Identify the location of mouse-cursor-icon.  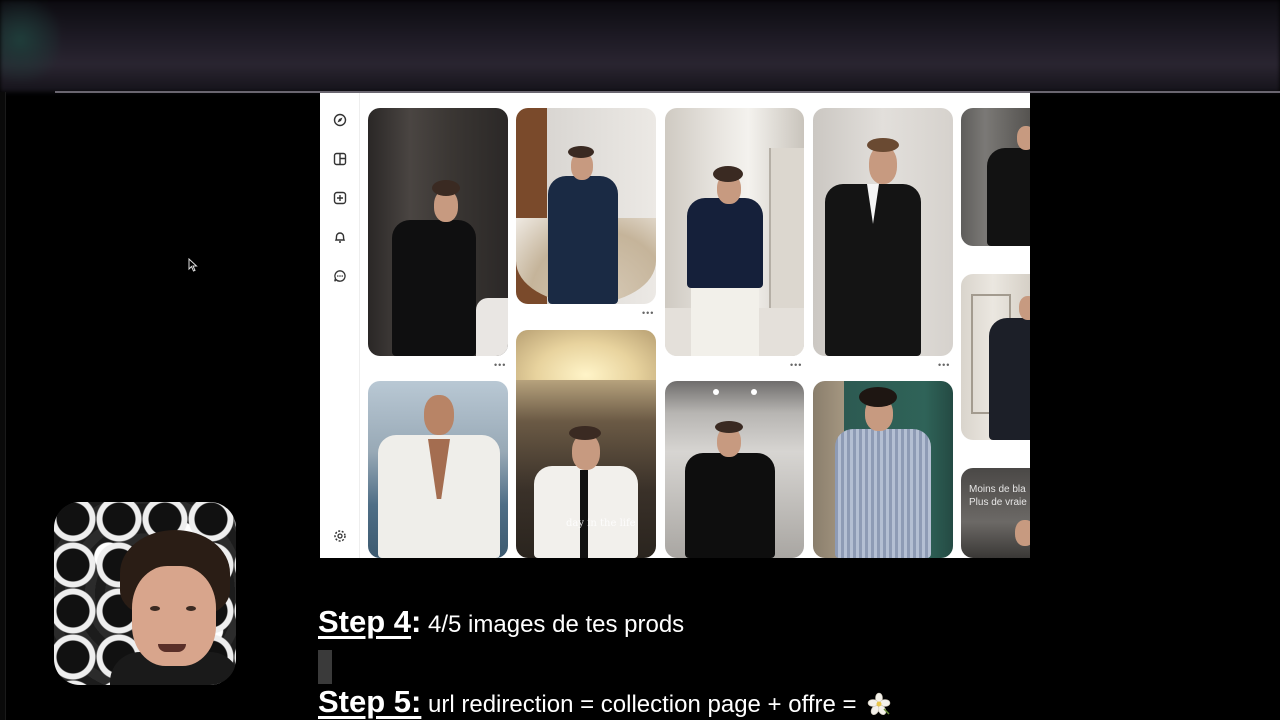
(193, 265).